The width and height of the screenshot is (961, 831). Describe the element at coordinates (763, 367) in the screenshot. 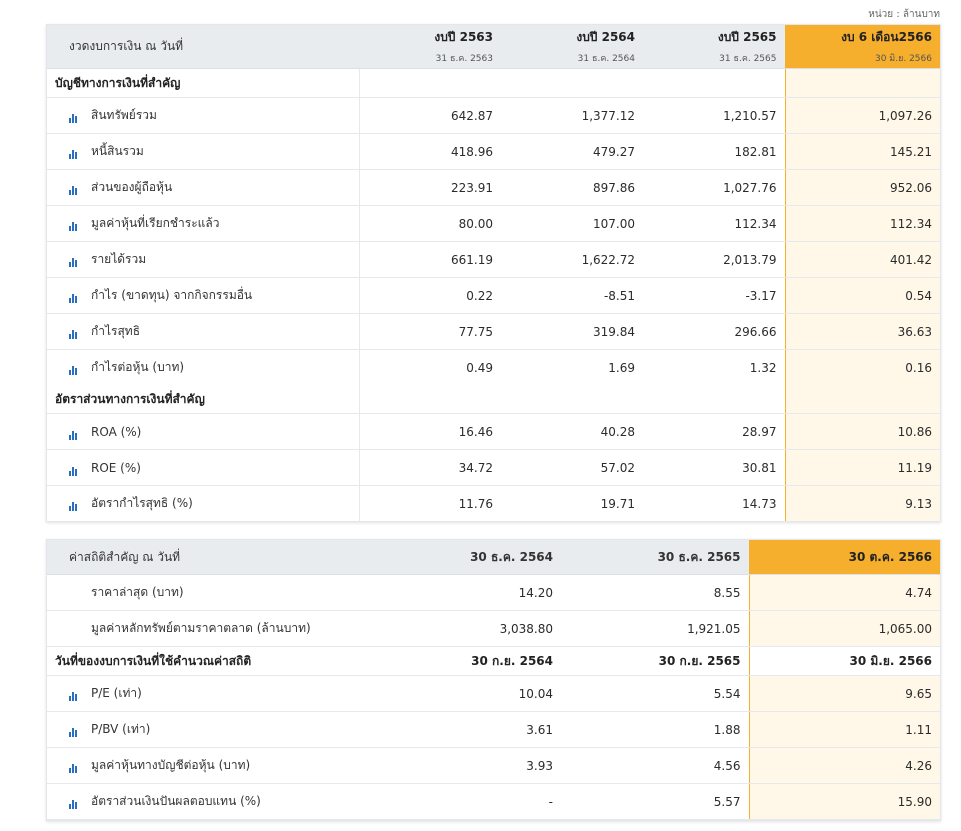

I see `value-cell: 1.32` at that location.